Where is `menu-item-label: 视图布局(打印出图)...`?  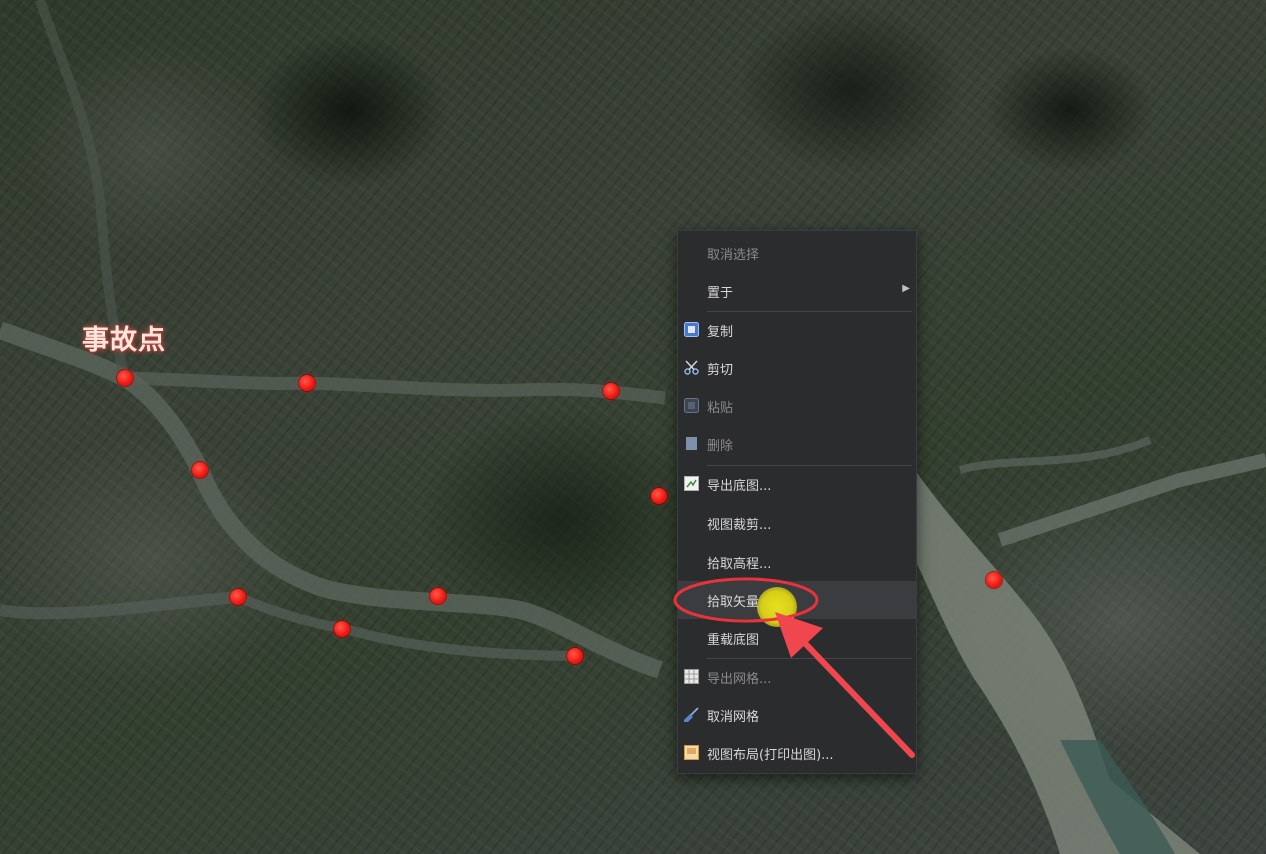
menu-item-label: 视图布局(打印出图)... is located at coordinates (770, 755).